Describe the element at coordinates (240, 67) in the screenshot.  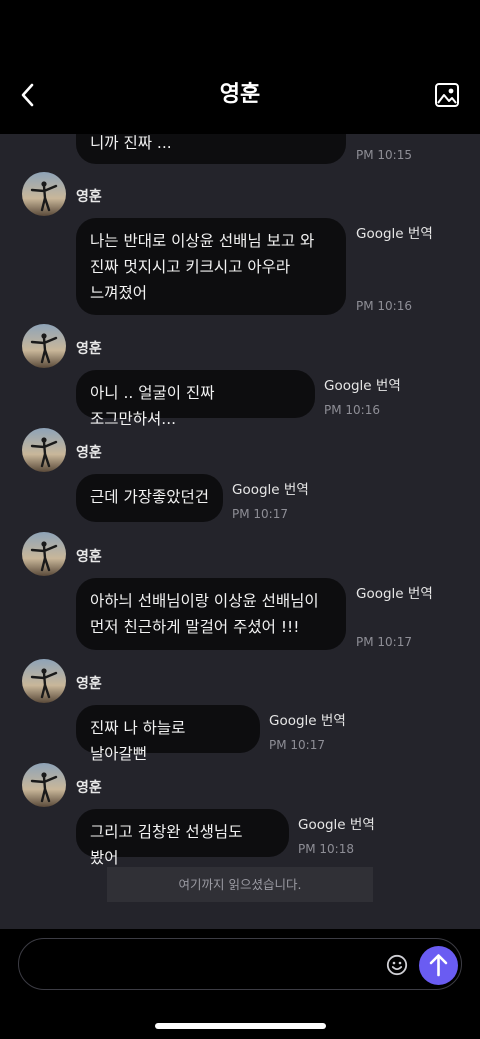
I see `top-bar: 영훈` at that location.